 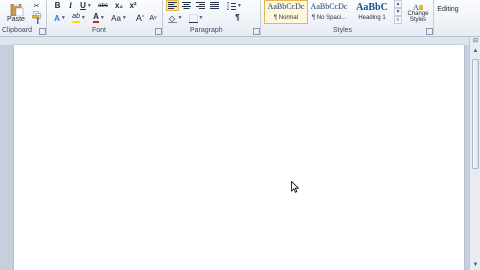 What do you see at coordinates (235, 41) in the screenshot?
I see `ruler` at bounding box center [235, 41].